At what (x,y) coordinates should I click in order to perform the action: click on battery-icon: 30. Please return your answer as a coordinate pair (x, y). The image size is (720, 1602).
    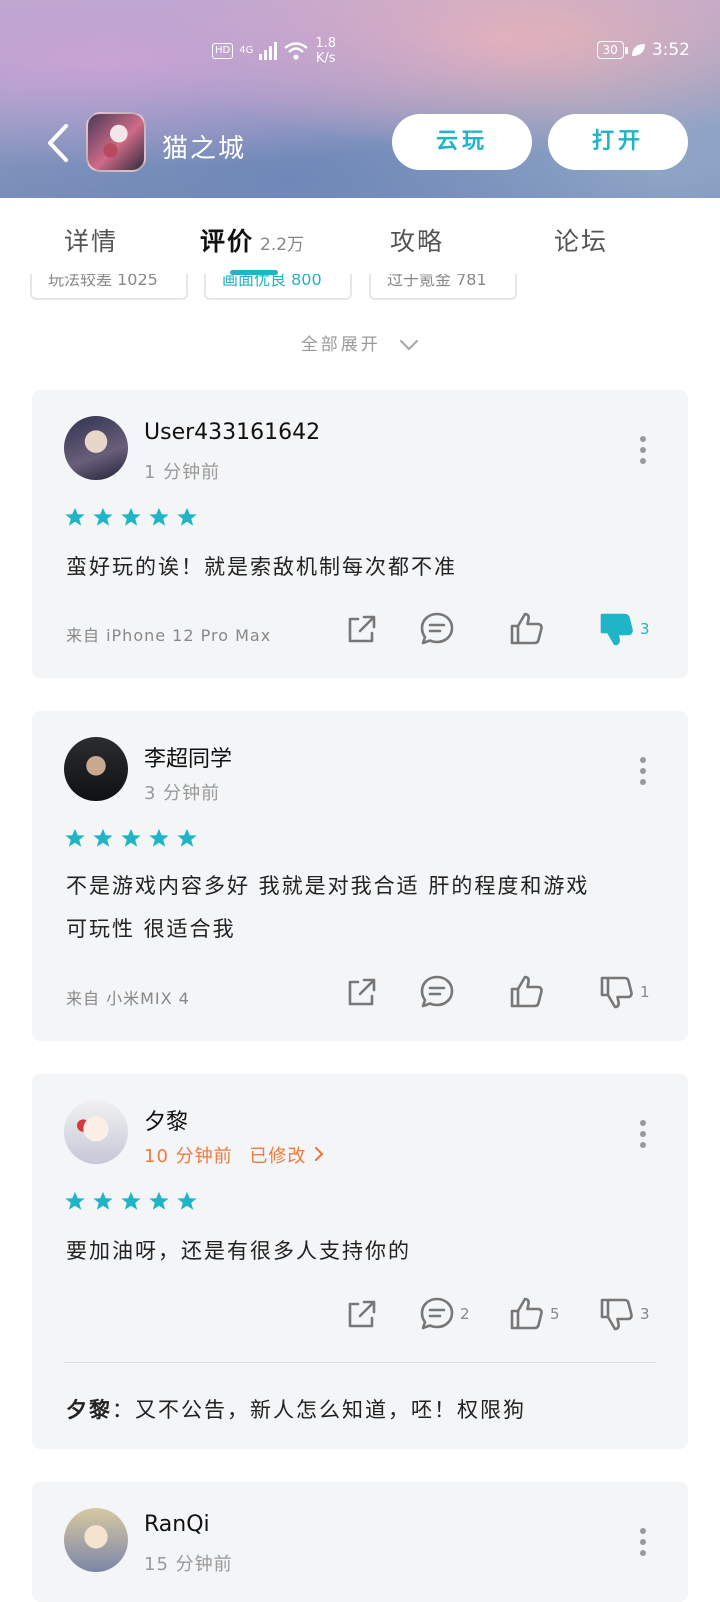
    Looking at the image, I should click on (612, 50).